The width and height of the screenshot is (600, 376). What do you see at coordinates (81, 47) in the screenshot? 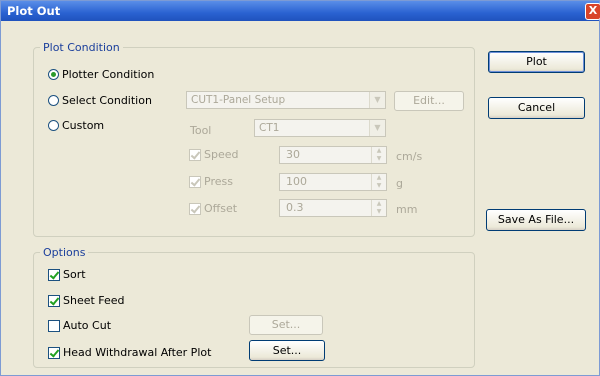
I see `plot-condition-legend: Plot Condition` at bounding box center [81, 47].